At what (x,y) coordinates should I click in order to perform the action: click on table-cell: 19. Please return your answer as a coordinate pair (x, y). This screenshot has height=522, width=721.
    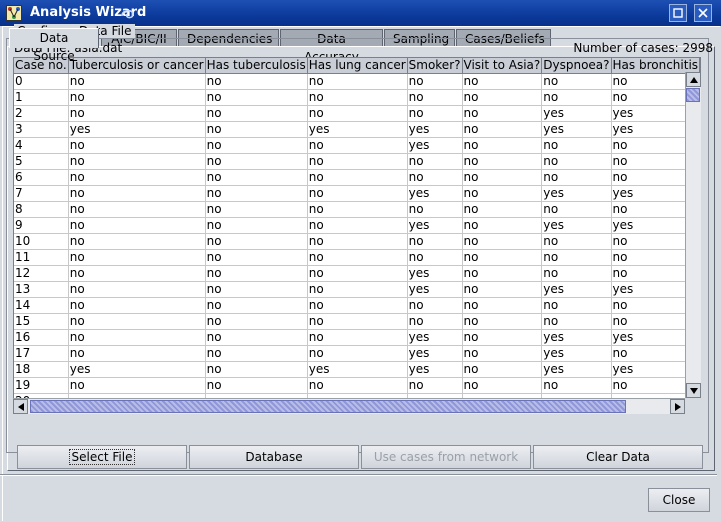
    Looking at the image, I should click on (41, 385).